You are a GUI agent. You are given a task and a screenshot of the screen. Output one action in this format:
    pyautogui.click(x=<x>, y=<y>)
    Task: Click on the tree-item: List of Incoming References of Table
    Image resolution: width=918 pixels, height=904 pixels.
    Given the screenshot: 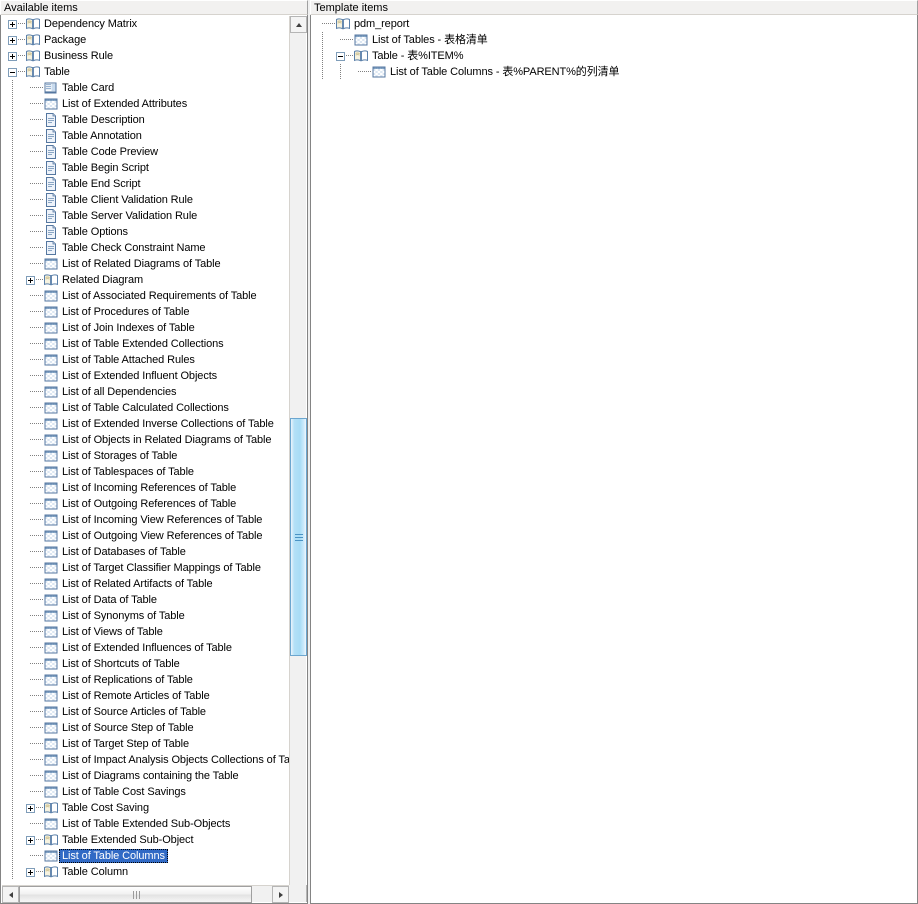 What is the action you would take?
    pyautogui.click(x=145, y=488)
    